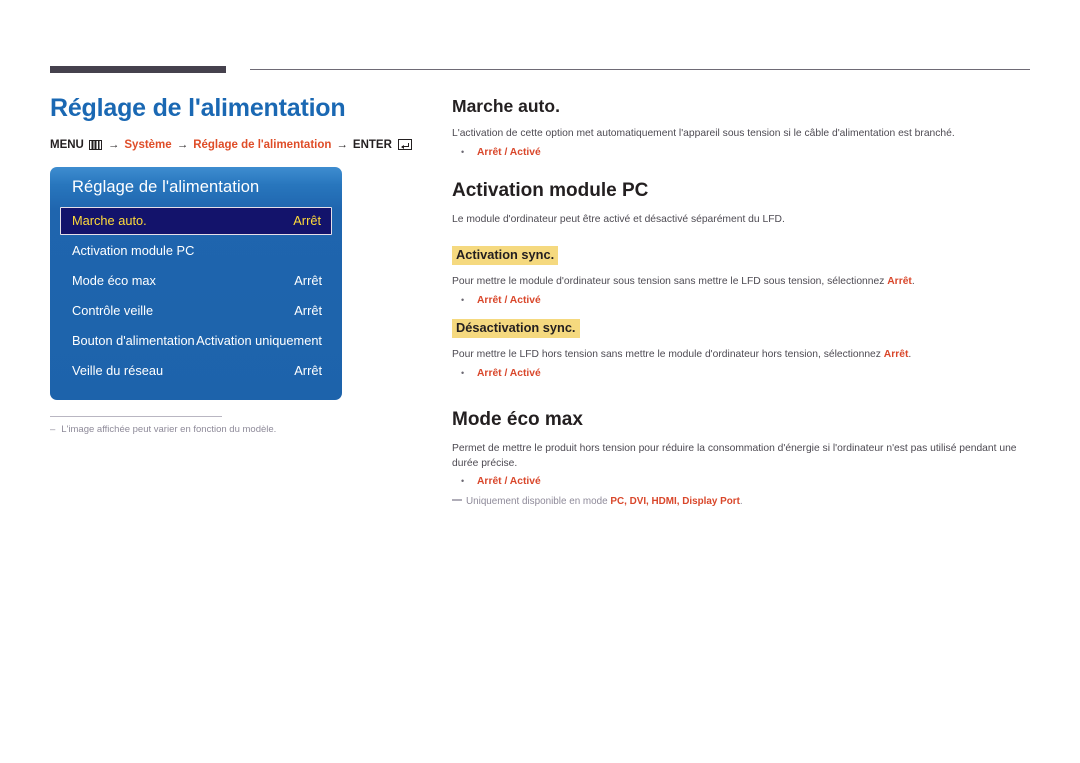 This screenshot has width=1080, height=763. I want to click on note-modes: PC, DVI, HDMI, Display Port, so click(675, 502).